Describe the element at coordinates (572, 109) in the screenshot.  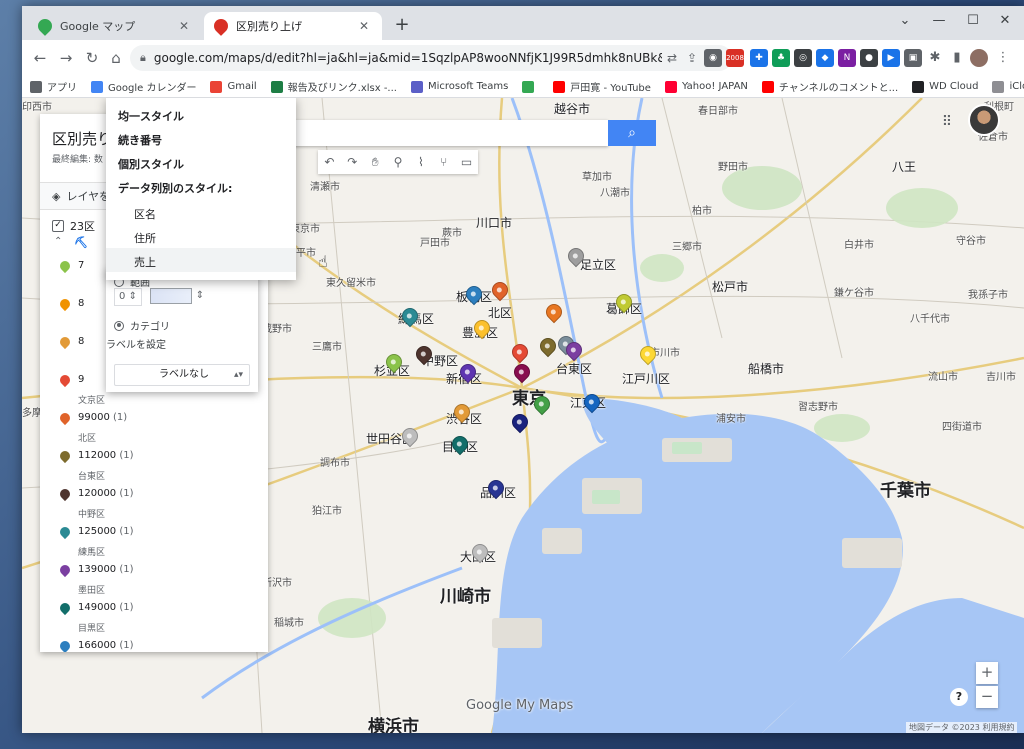
I see `map-place-label: 越谷市` at that location.